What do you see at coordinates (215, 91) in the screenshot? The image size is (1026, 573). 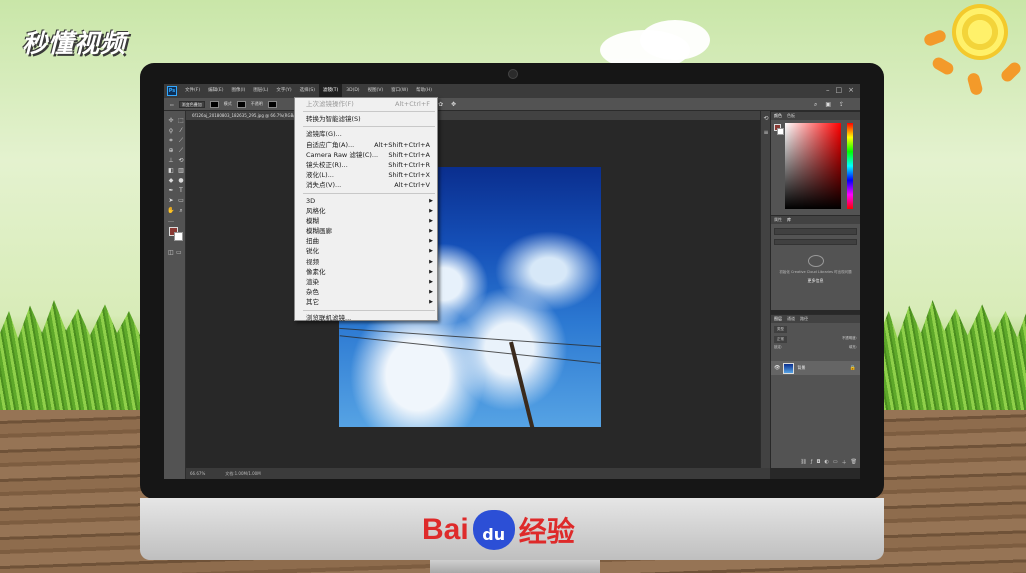 I see `menu-edit: 编辑(E)` at bounding box center [215, 91].